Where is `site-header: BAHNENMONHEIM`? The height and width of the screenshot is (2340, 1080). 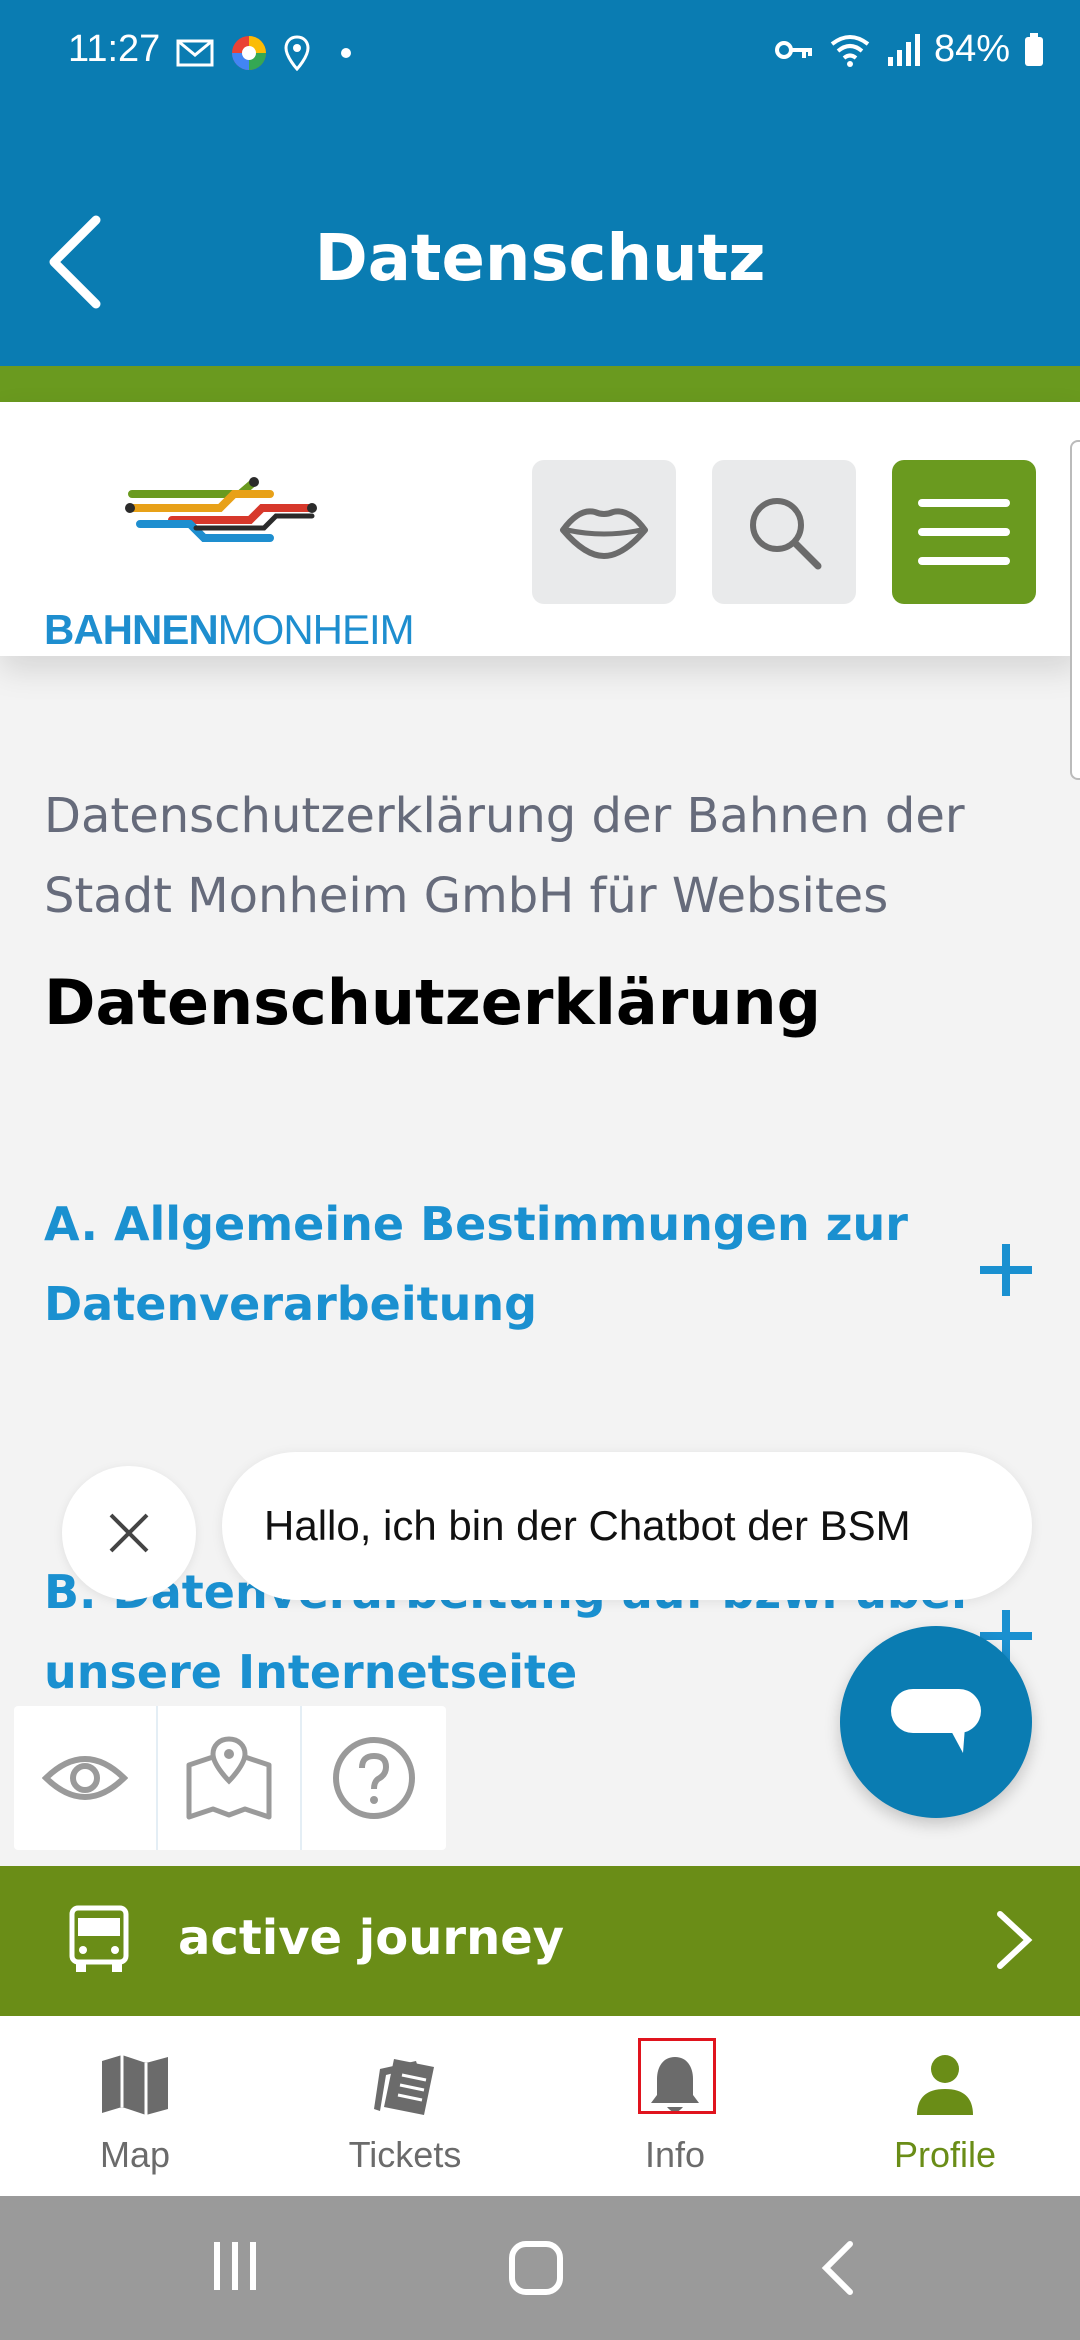
site-header: BAHNENMONHEIM is located at coordinates (540, 529).